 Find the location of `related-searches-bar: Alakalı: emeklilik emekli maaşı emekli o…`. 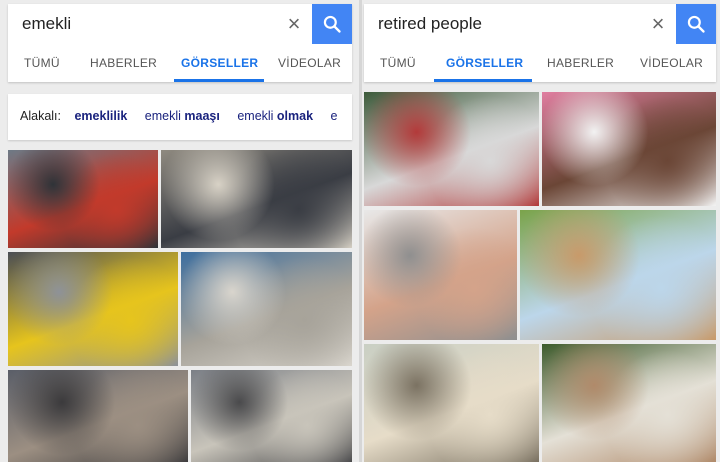

related-searches-bar: Alakalı: emeklilik emekli maaşı emekli o… is located at coordinates (180, 117).